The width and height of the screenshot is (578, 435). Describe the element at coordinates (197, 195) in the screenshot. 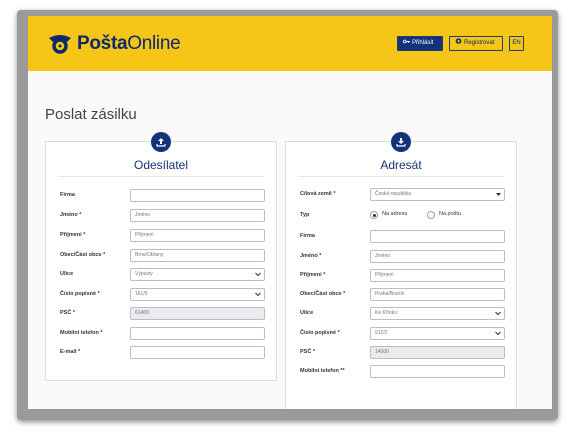

I see `sender-company-input` at that location.